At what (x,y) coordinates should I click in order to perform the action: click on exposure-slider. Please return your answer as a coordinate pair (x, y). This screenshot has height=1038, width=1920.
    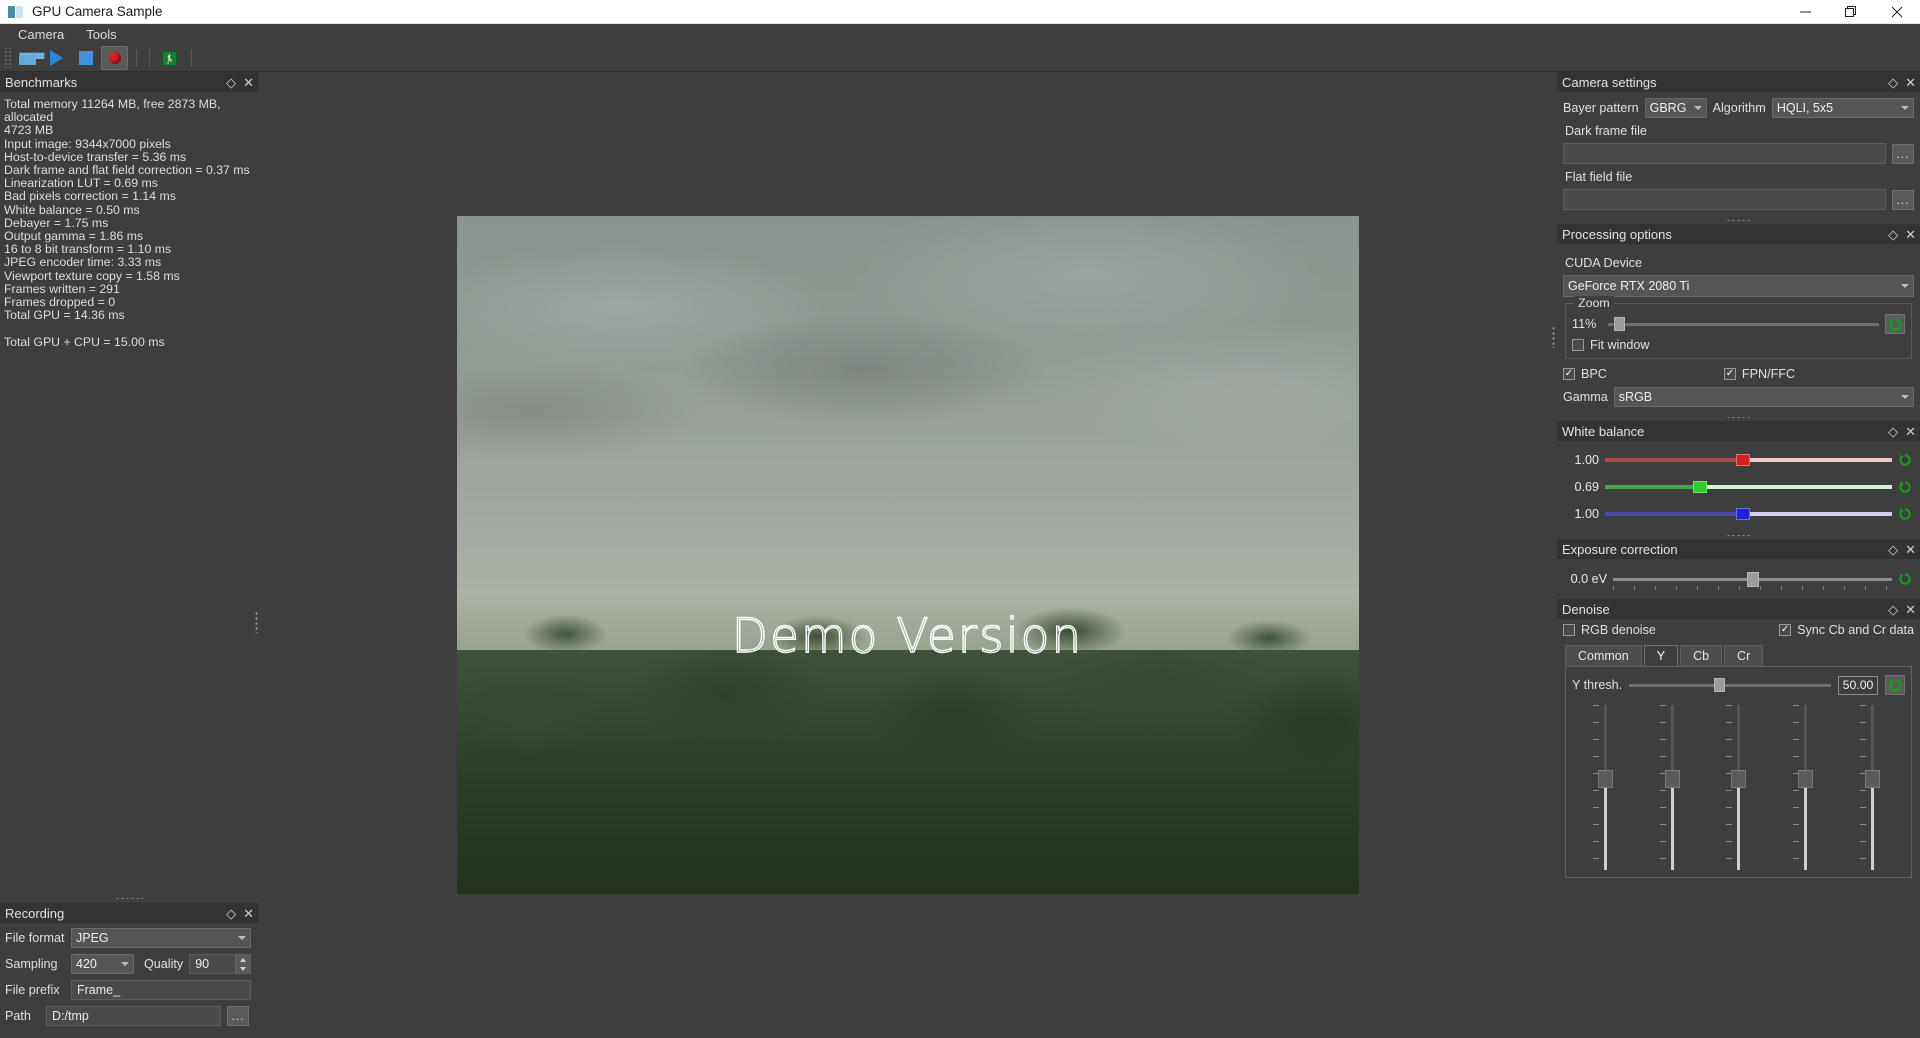
    Looking at the image, I should click on (1752, 580).